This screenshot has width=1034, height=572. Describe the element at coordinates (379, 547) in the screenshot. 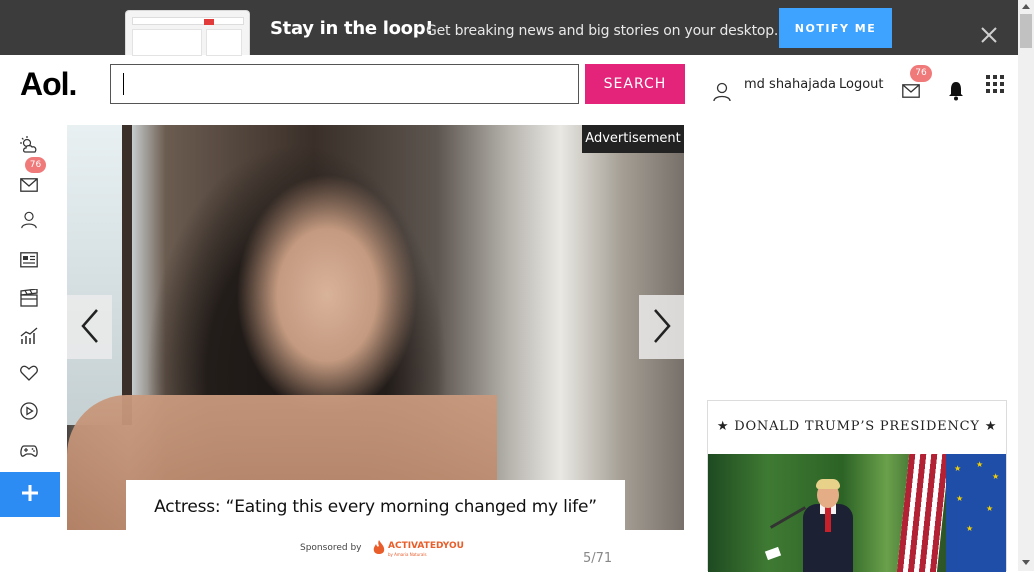

I see `flame-icon` at that location.